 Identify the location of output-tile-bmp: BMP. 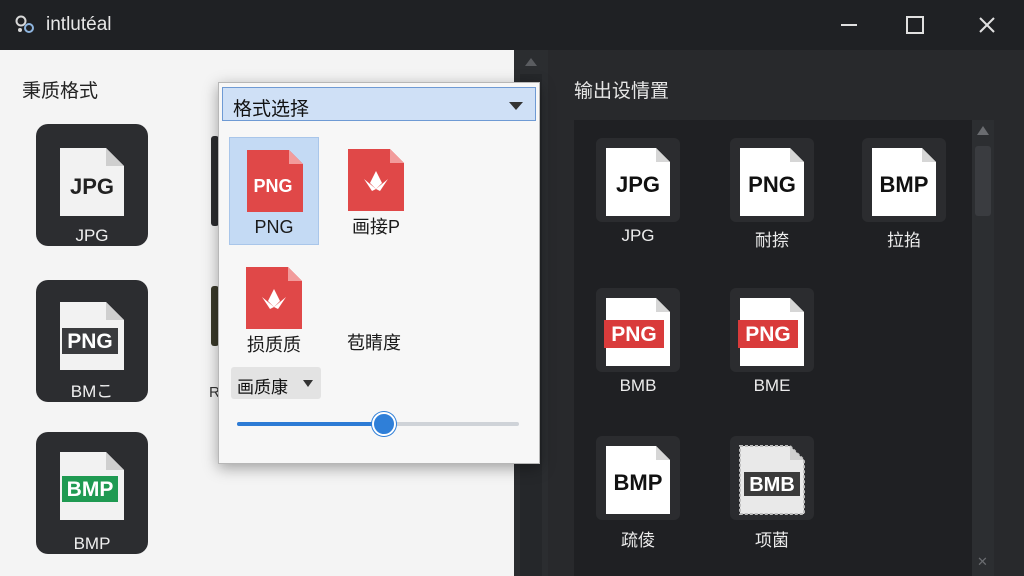
(904, 180).